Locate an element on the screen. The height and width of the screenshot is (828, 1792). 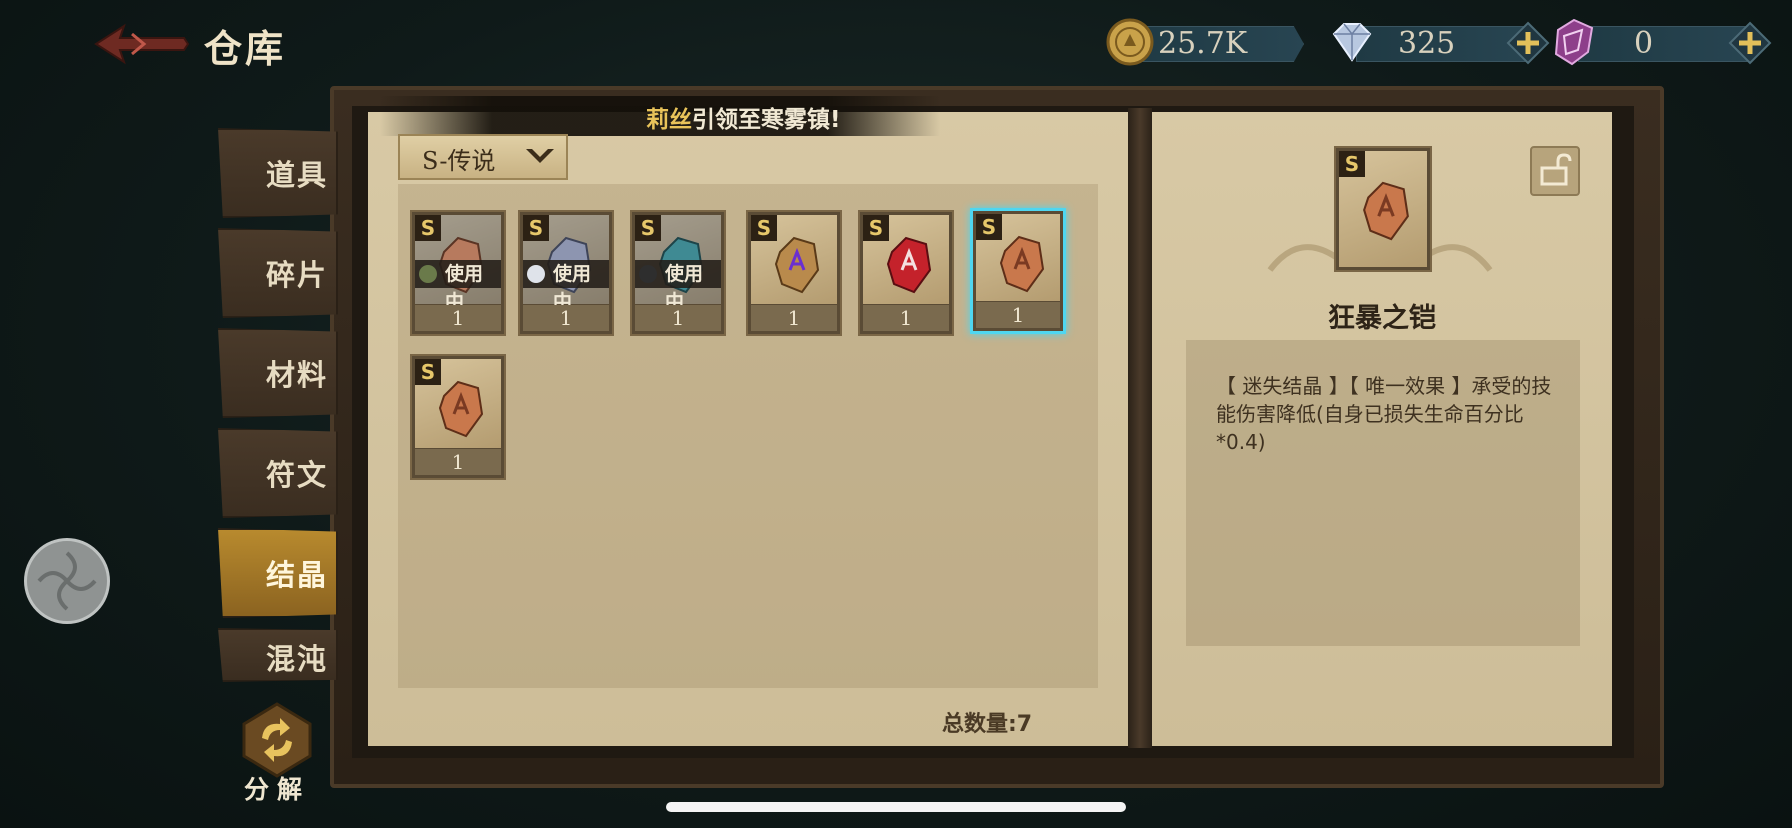
recycle-icon is located at coordinates (277, 740).